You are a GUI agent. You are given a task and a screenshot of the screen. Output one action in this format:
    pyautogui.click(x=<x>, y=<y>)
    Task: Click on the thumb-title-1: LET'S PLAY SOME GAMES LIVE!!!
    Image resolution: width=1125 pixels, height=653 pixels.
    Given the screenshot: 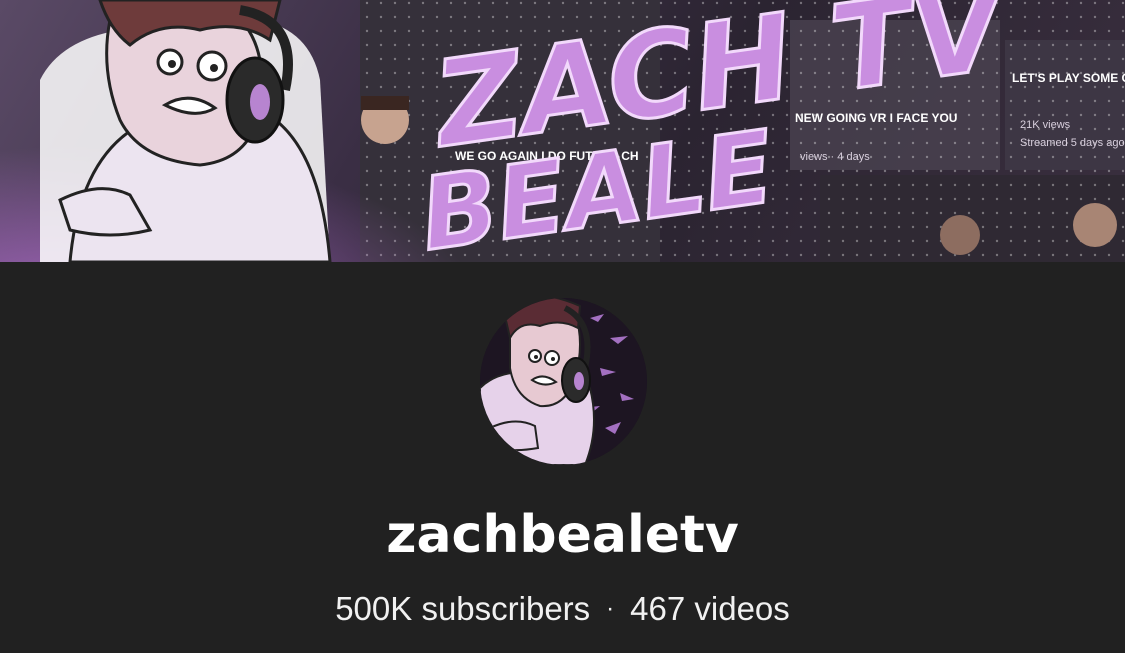 What is the action you would take?
    pyautogui.click(x=1068, y=78)
    